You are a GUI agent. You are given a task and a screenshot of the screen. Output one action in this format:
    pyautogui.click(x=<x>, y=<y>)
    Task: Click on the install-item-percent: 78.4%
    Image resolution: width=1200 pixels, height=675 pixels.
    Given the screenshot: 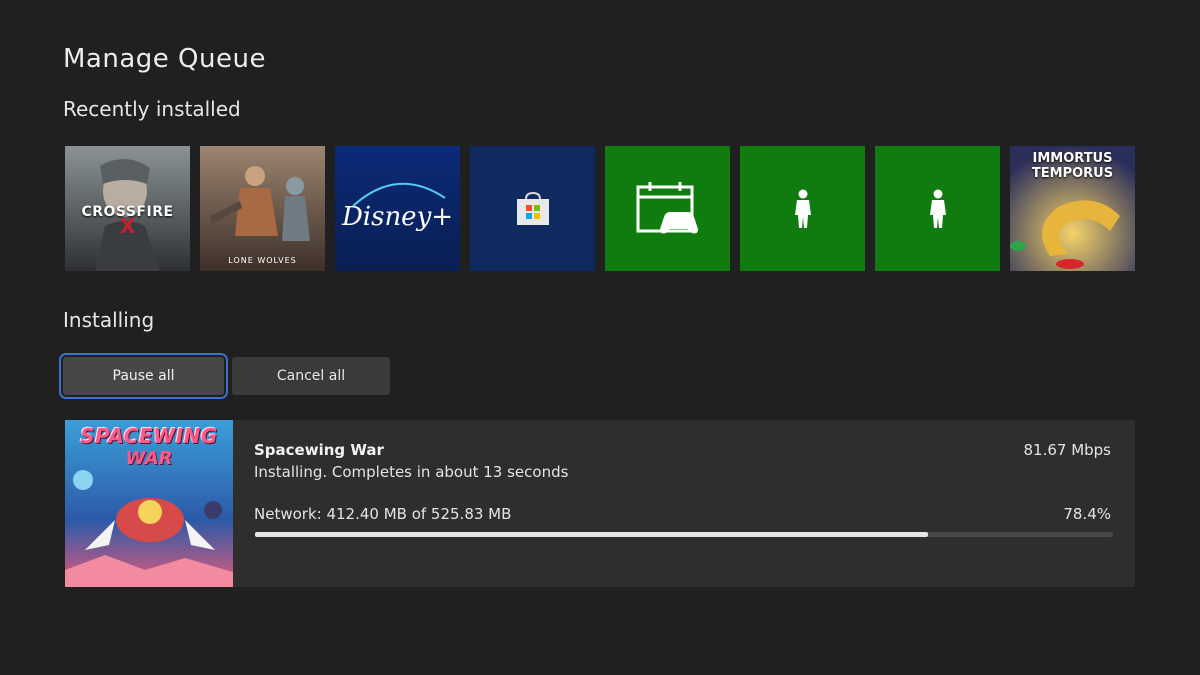 What is the action you would take?
    pyautogui.click(x=1087, y=514)
    